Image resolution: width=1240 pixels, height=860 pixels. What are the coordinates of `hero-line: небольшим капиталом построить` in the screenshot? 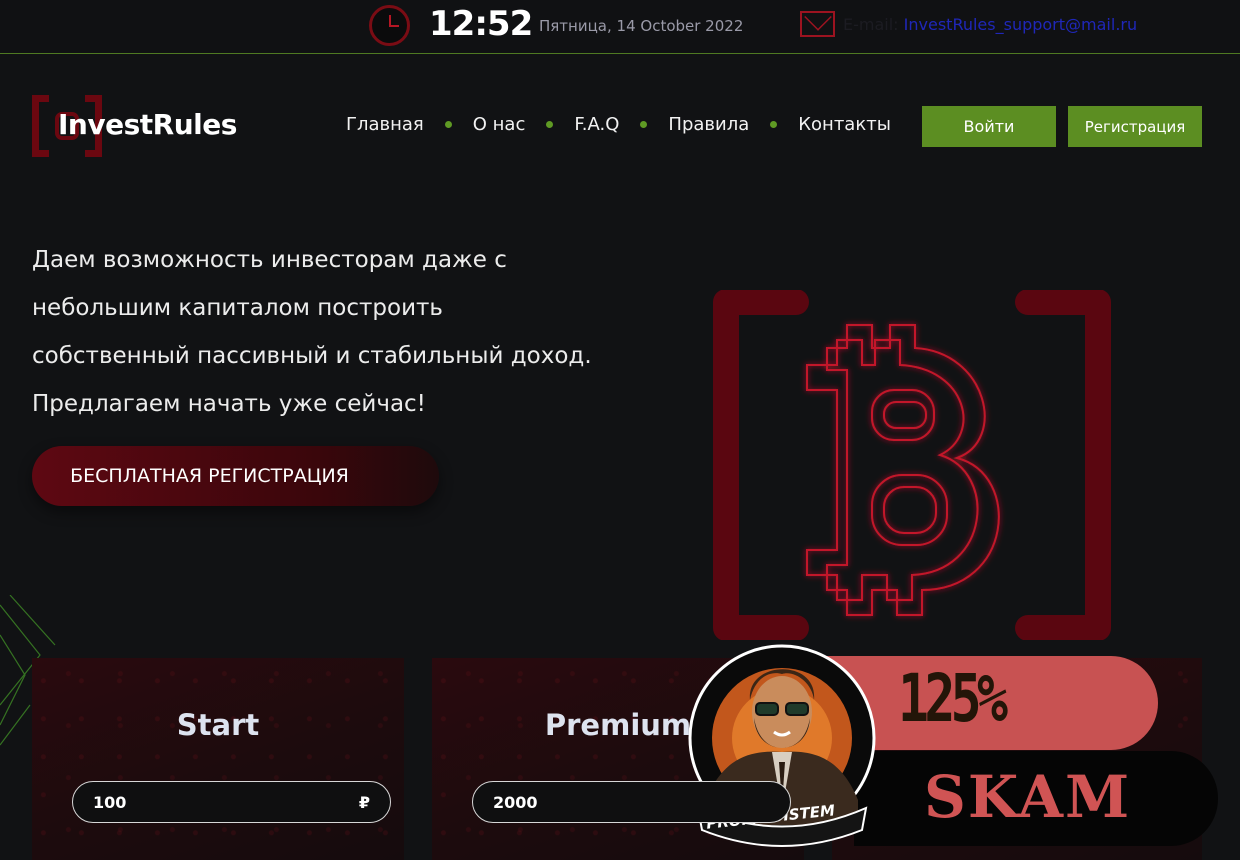 It's located at (237, 308).